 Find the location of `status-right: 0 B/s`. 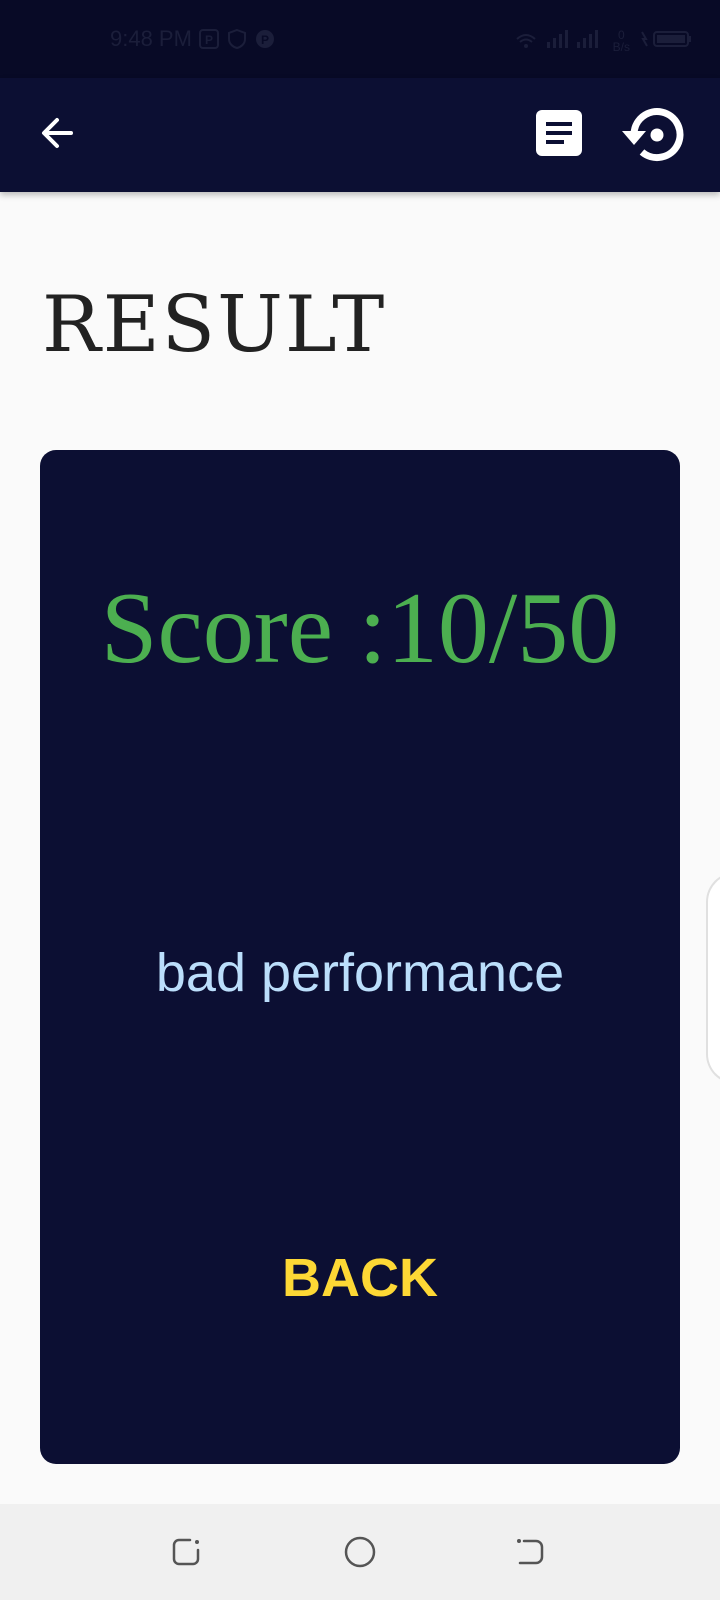

status-right: 0 B/s is located at coordinates (604, 40).